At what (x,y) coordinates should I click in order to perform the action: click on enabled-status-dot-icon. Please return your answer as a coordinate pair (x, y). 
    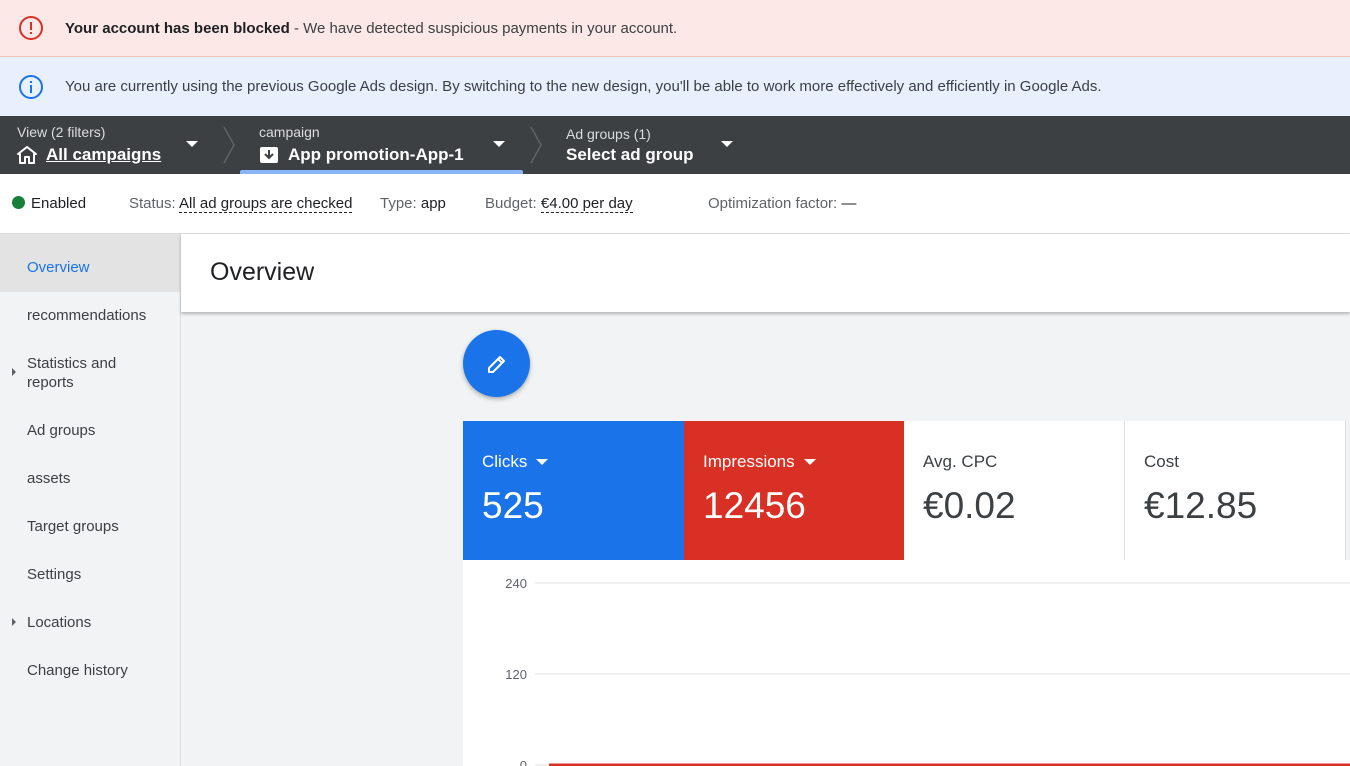
    Looking at the image, I should click on (18, 202).